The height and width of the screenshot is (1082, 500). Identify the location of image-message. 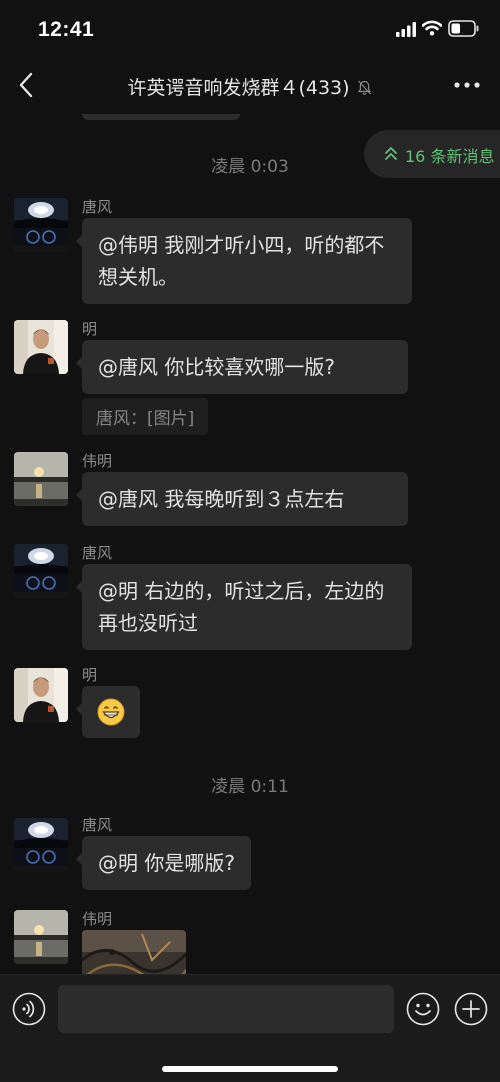
(134, 952).